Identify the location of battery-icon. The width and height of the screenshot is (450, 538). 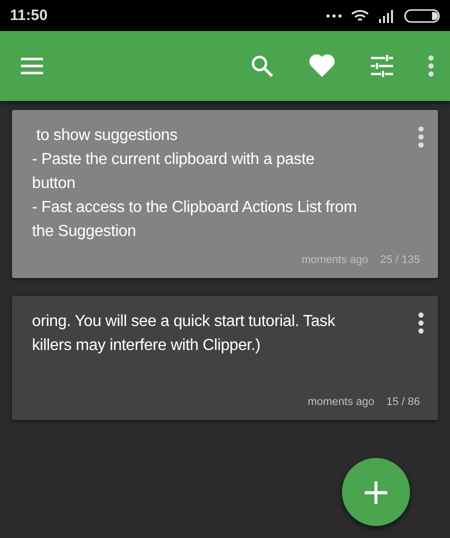
(422, 15).